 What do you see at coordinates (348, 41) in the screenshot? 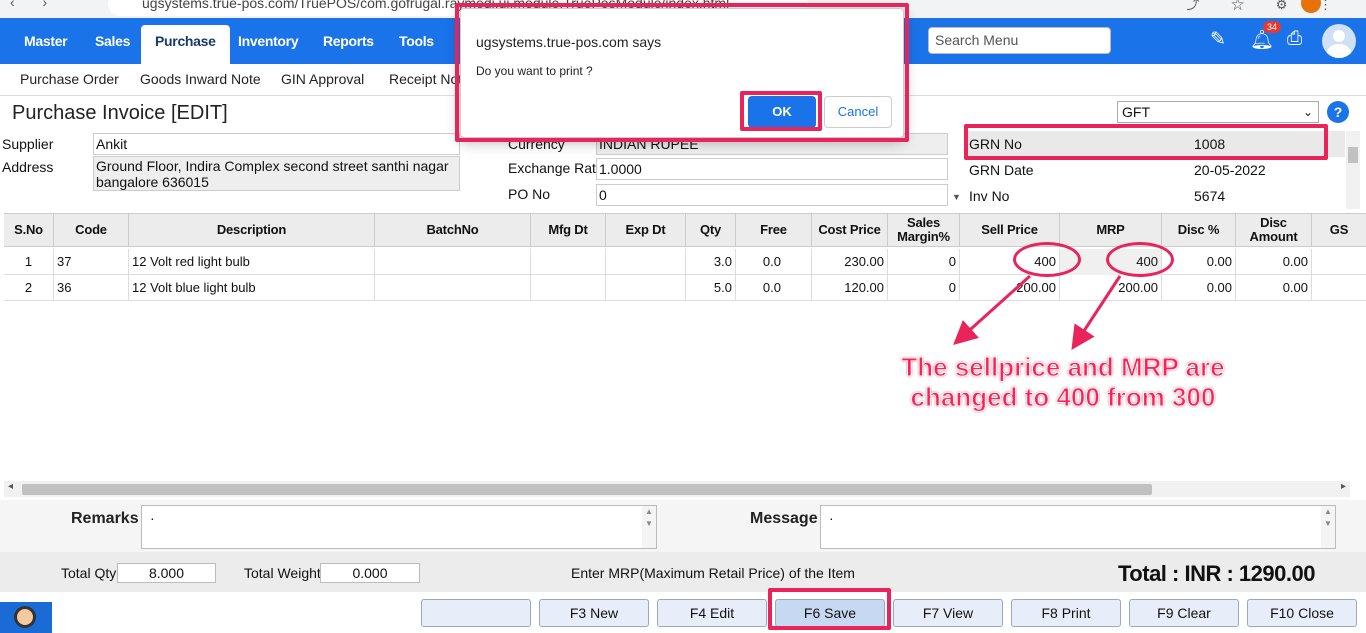
I see `nav-reports: Reports` at bounding box center [348, 41].